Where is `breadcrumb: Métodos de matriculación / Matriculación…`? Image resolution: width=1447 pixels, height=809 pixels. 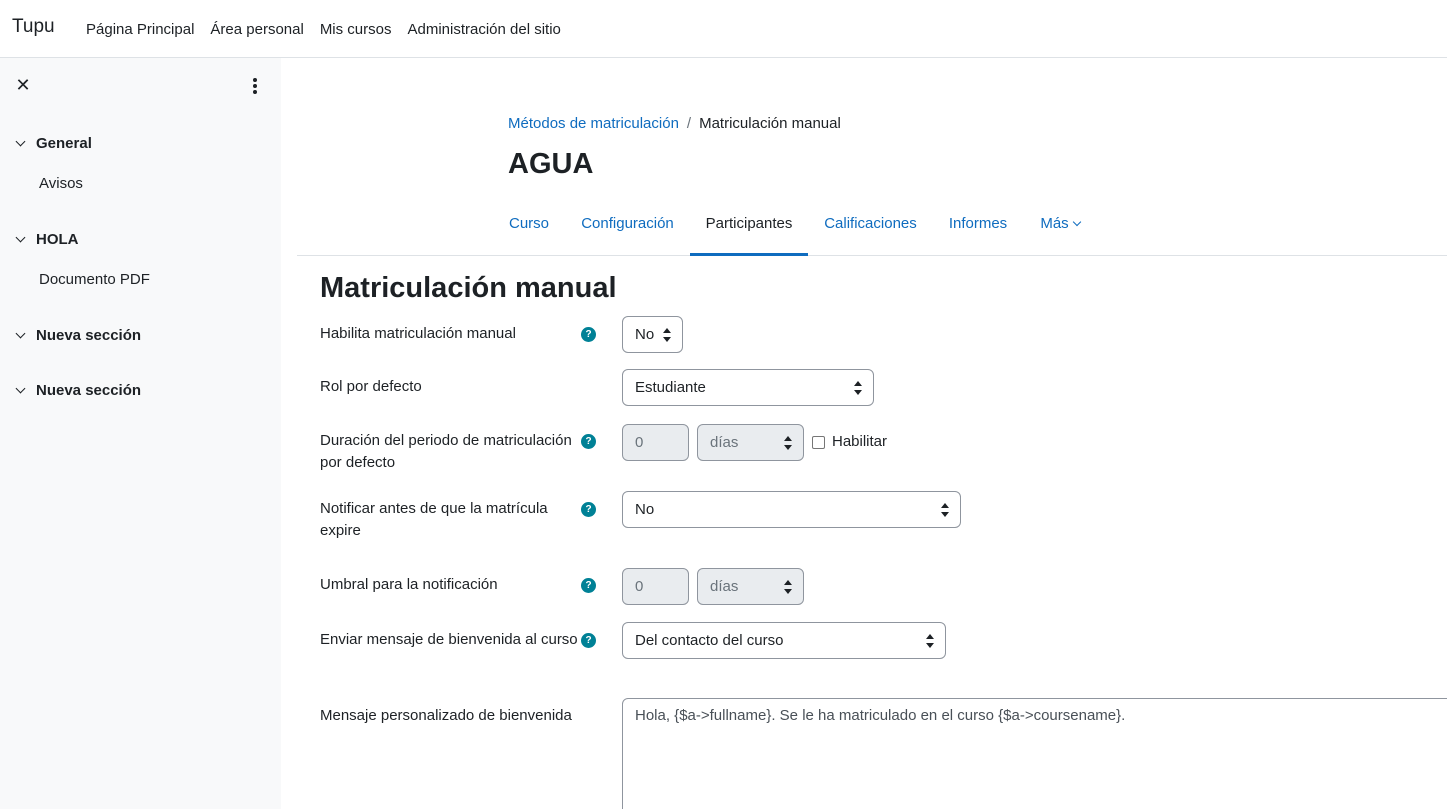 breadcrumb: Métodos de matriculación / Matriculación… is located at coordinates (674, 123).